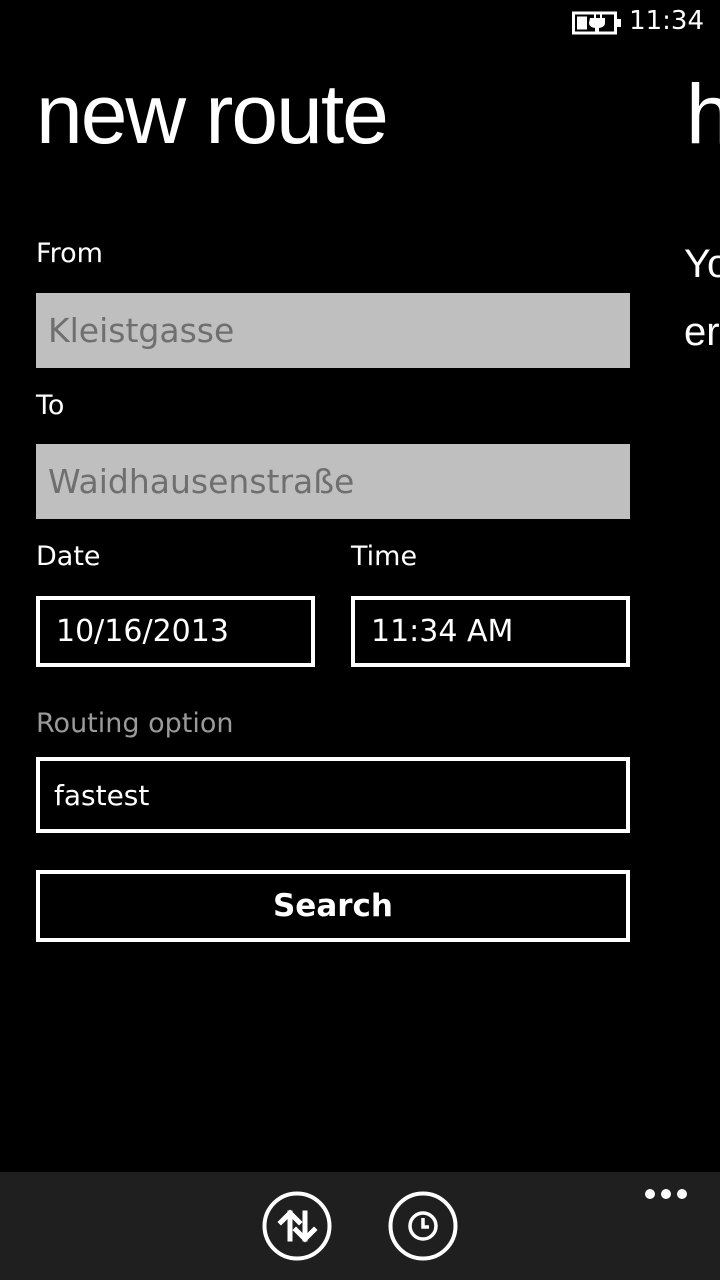  What do you see at coordinates (384, 556) in the screenshot?
I see `time-label: Time` at bounding box center [384, 556].